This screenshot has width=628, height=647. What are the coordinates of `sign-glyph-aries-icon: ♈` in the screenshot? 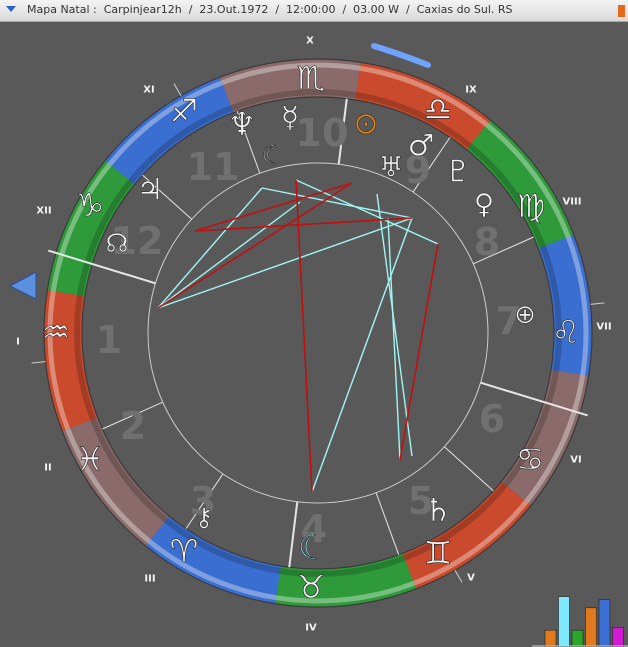 It's located at (184, 551).